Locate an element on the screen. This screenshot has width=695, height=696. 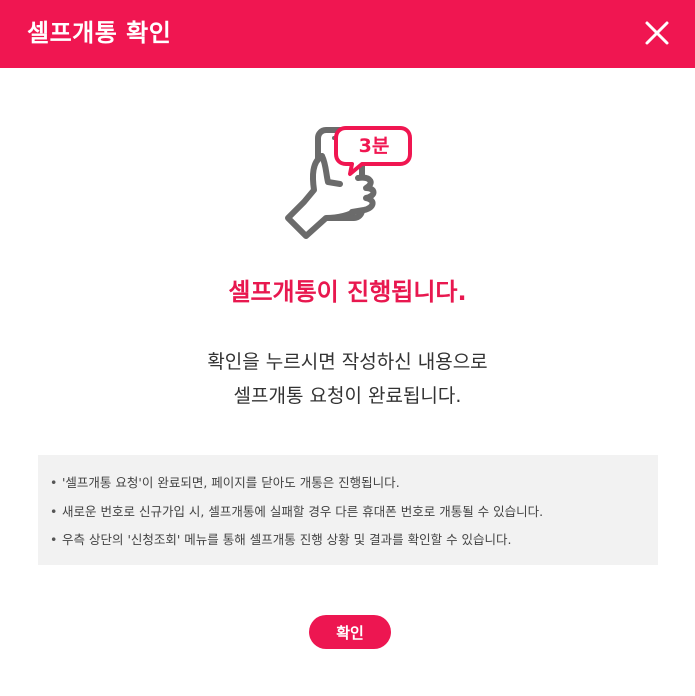
hand-phone-icon: 3분 is located at coordinates (348, 184).